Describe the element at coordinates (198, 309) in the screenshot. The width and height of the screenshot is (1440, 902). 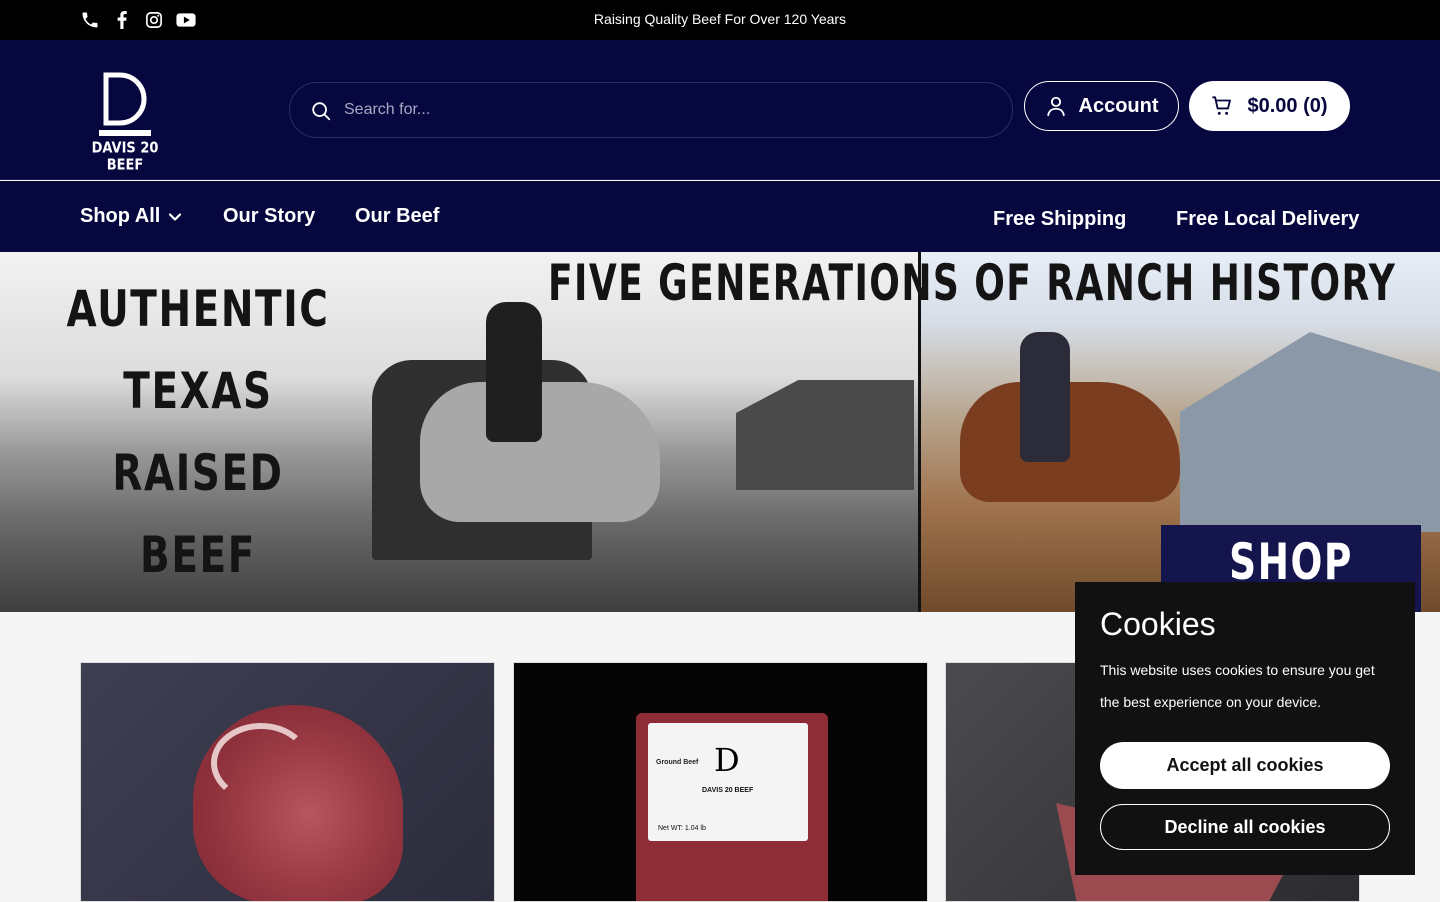
I see `hero-line: AUTHENTIC` at that location.